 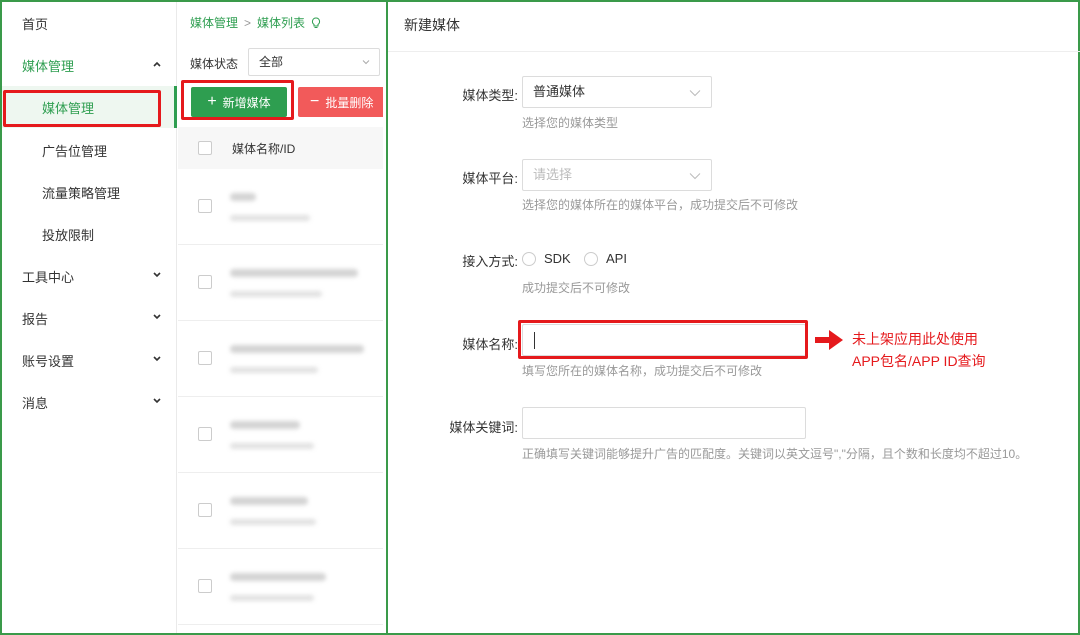 What do you see at coordinates (553, 174) in the screenshot?
I see `platform-placeholder: 请选择` at bounding box center [553, 174].